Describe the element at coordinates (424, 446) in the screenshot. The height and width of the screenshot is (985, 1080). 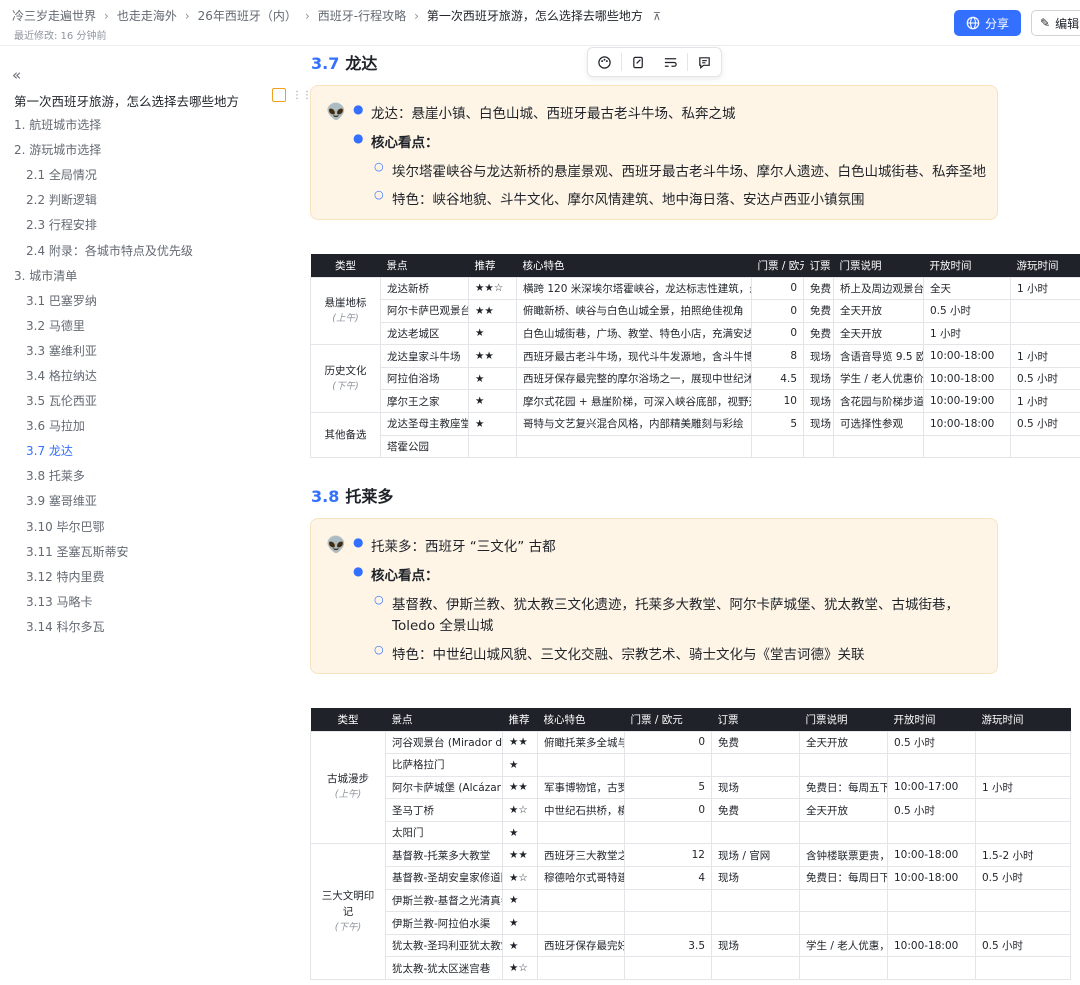
I see `table-cell: 塔霍公园` at that location.